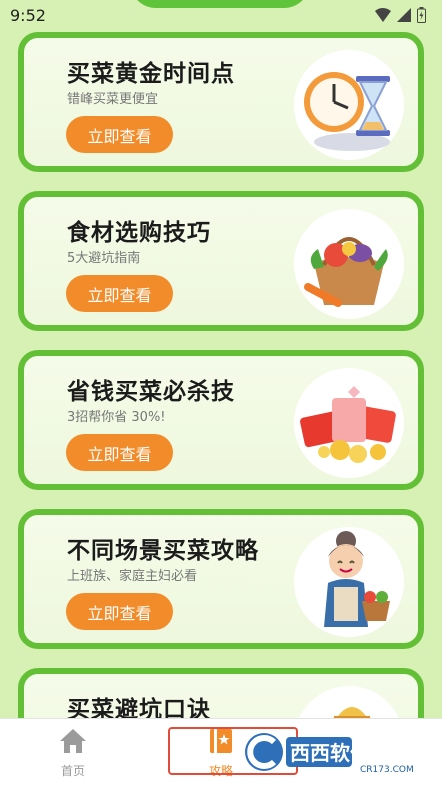  What do you see at coordinates (163, 551) in the screenshot?
I see `card-title: 不同场景买菜攻略` at bounding box center [163, 551].